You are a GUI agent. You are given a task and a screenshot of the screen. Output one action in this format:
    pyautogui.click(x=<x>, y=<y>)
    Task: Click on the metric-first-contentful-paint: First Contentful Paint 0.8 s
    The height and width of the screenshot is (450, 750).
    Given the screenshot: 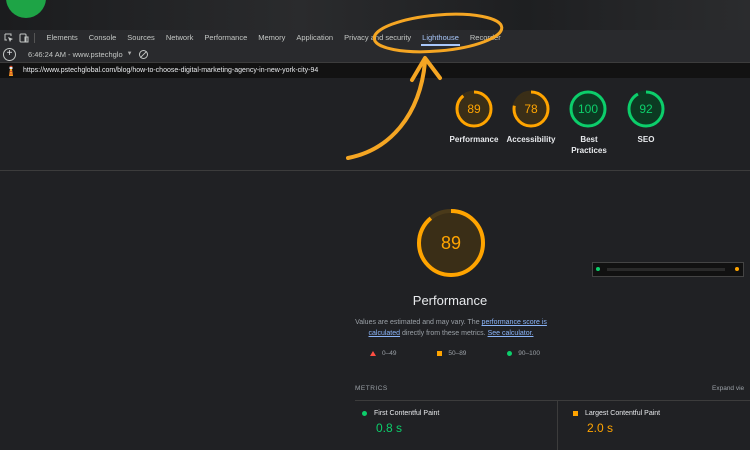 What is the action you would take?
    pyautogui.click(x=400, y=422)
    